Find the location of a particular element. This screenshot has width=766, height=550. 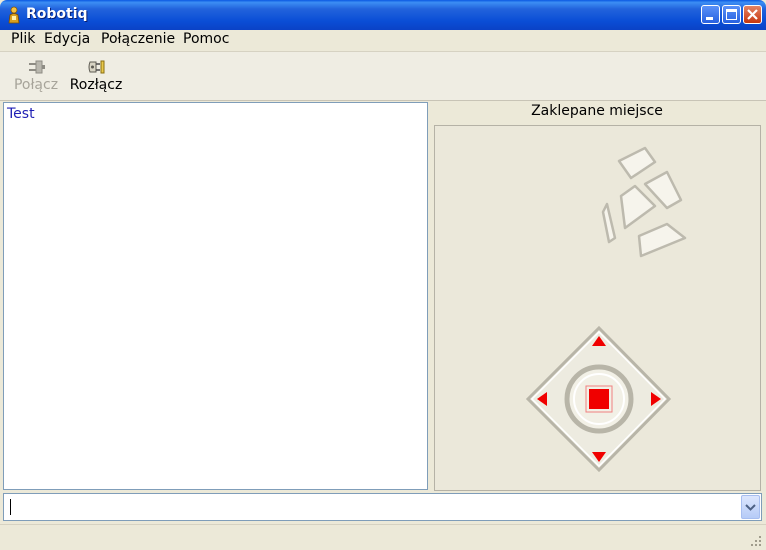

decorative-shards-icon is located at coordinates (644, 202).